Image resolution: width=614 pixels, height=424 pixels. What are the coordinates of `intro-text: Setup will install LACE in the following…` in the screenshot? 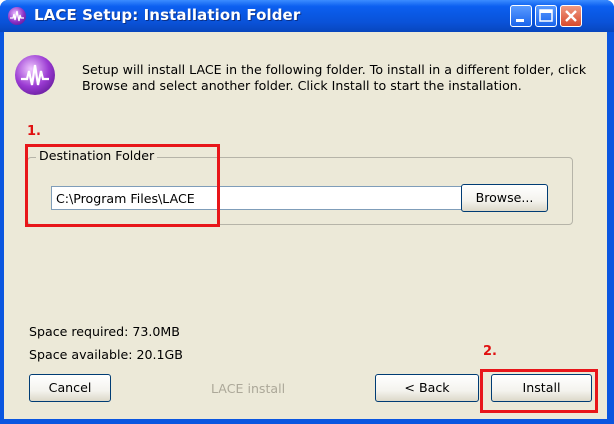 It's located at (334, 77).